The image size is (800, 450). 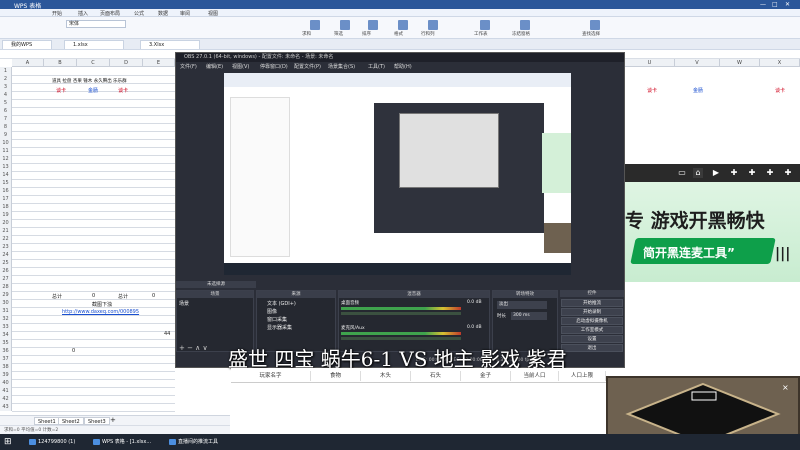 What do you see at coordinates (712, 232) in the screenshot?
I see `ad-banner: 专 游戏开黑畅快 简开黑连麦工具” |||` at bounding box center [712, 232].